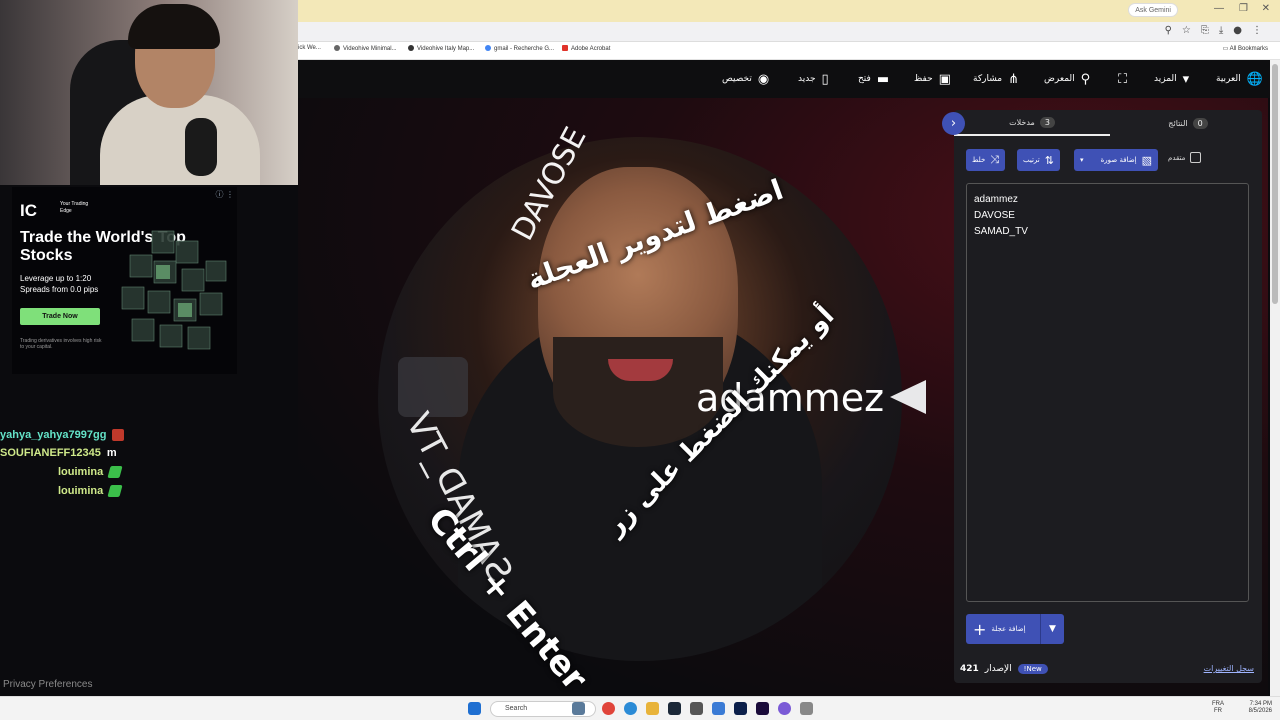 This screenshot has width=1280, height=720. I want to click on ad-tagline: Your Trading Edge, so click(74, 207).